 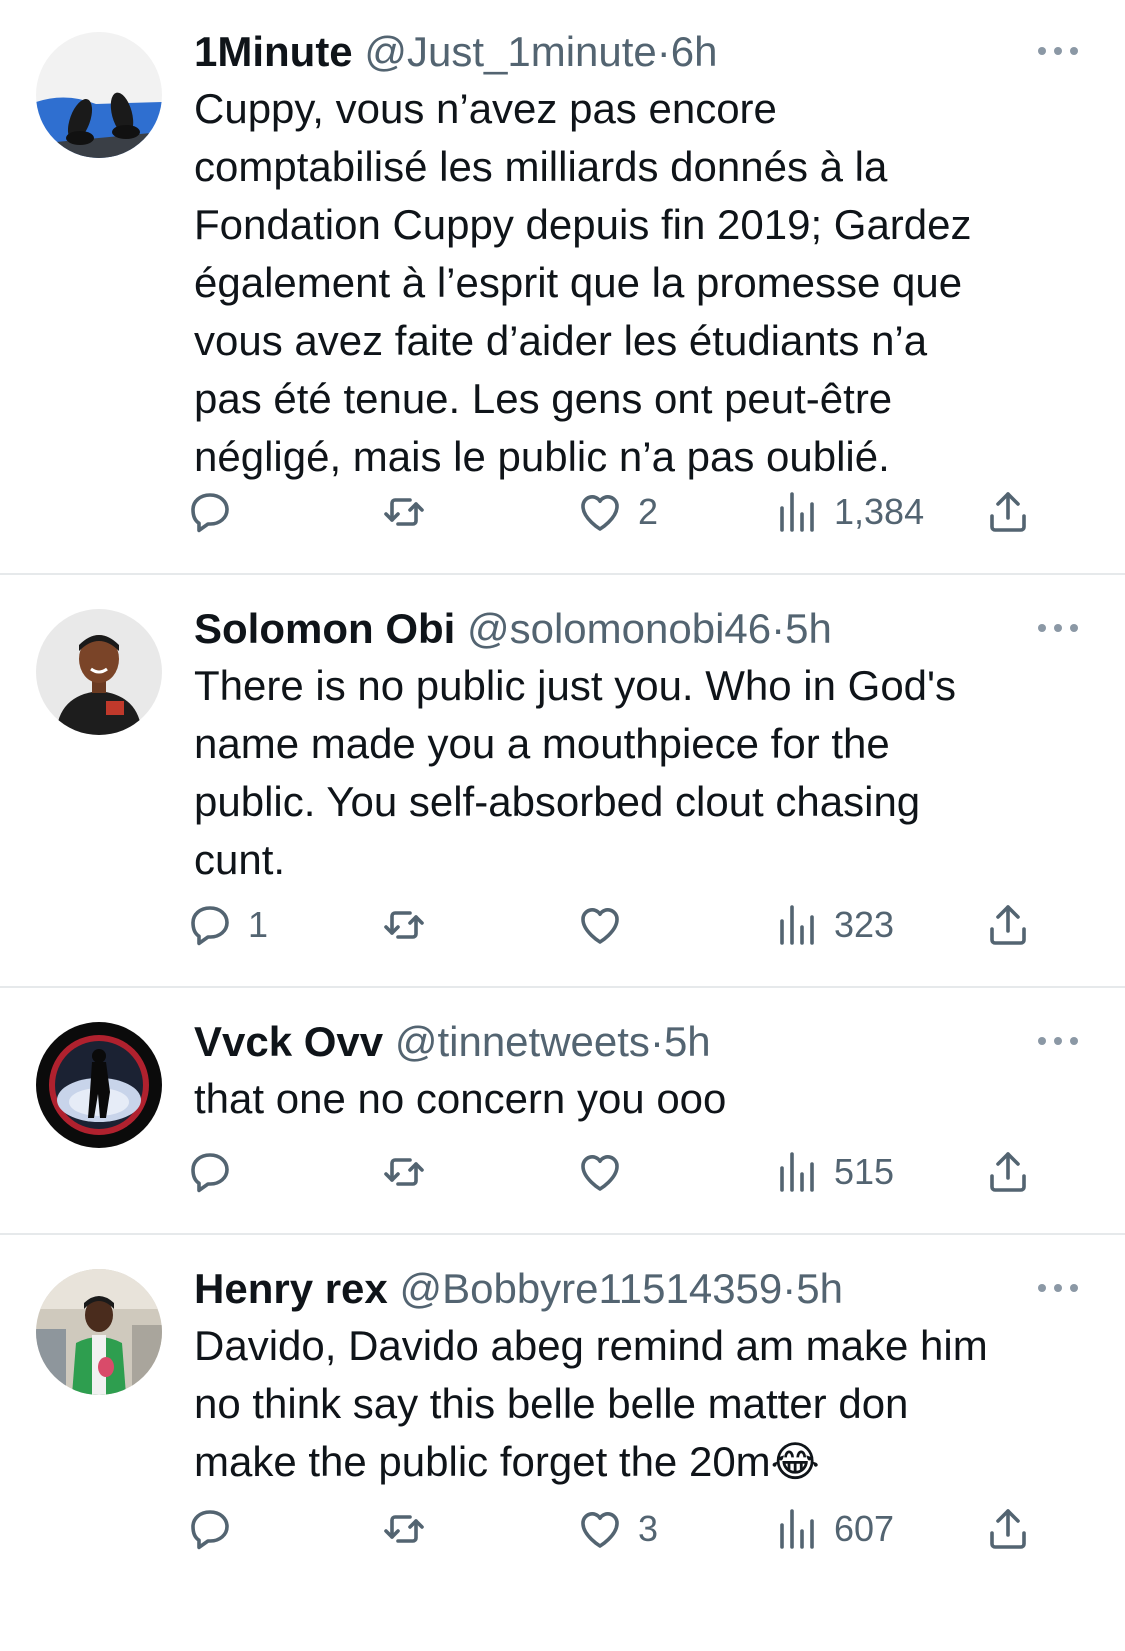 I want to click on text-line-content: make the public forget the 20m, so click(x=482, y=1461).